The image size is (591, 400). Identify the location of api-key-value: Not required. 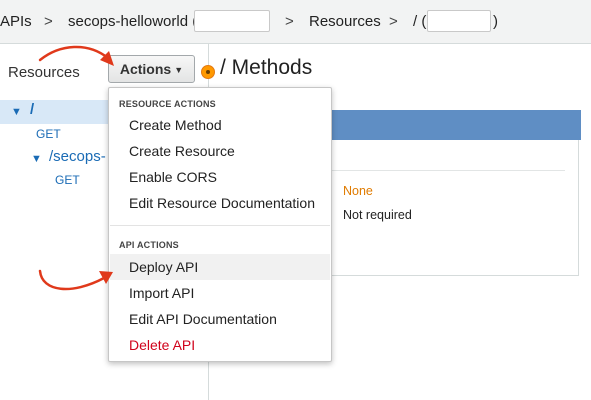
(377, 215).